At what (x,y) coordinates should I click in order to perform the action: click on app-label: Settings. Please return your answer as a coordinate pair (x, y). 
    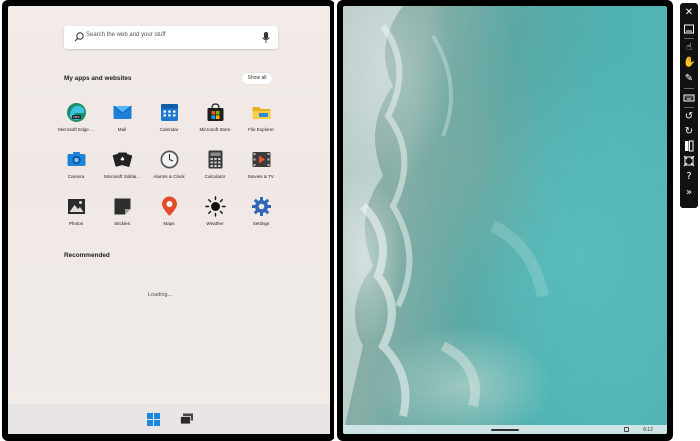
    Looking at the image, I should click on (261, 223).